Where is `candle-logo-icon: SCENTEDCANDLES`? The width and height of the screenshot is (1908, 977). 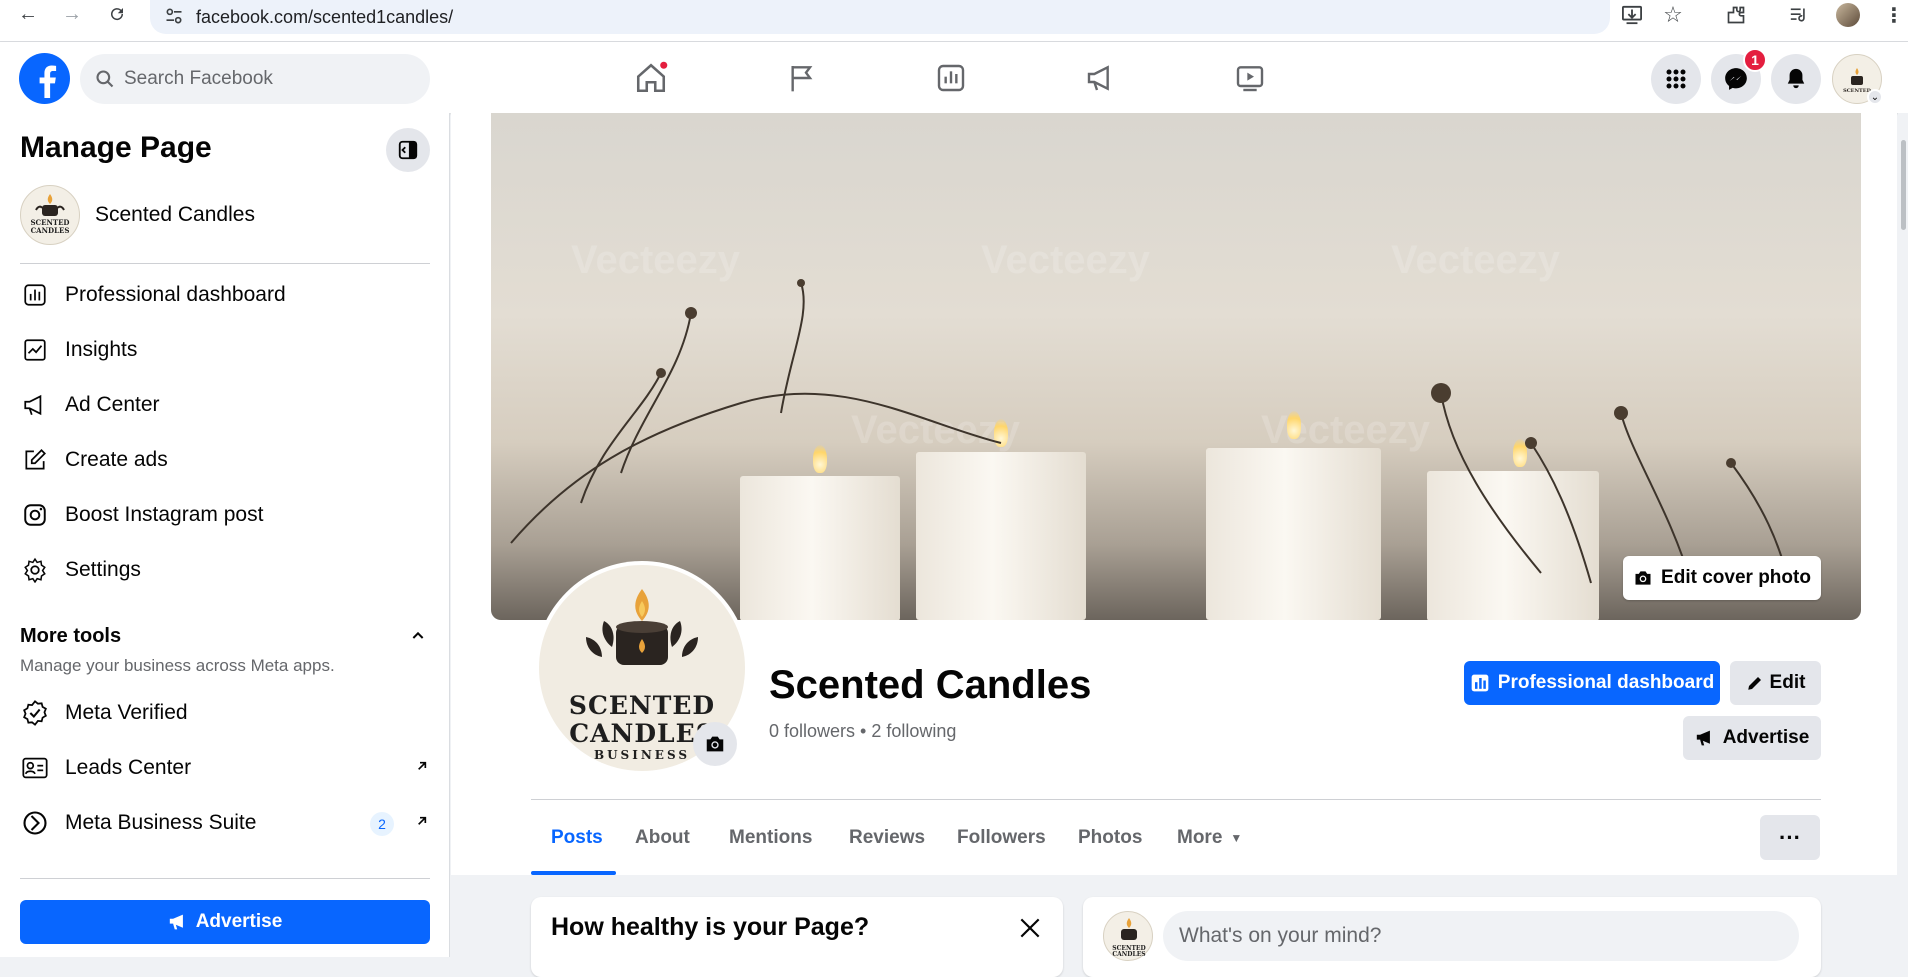 candle-logo-icon: SCENTEDCANDLES is located at coordinates (1129, 938).